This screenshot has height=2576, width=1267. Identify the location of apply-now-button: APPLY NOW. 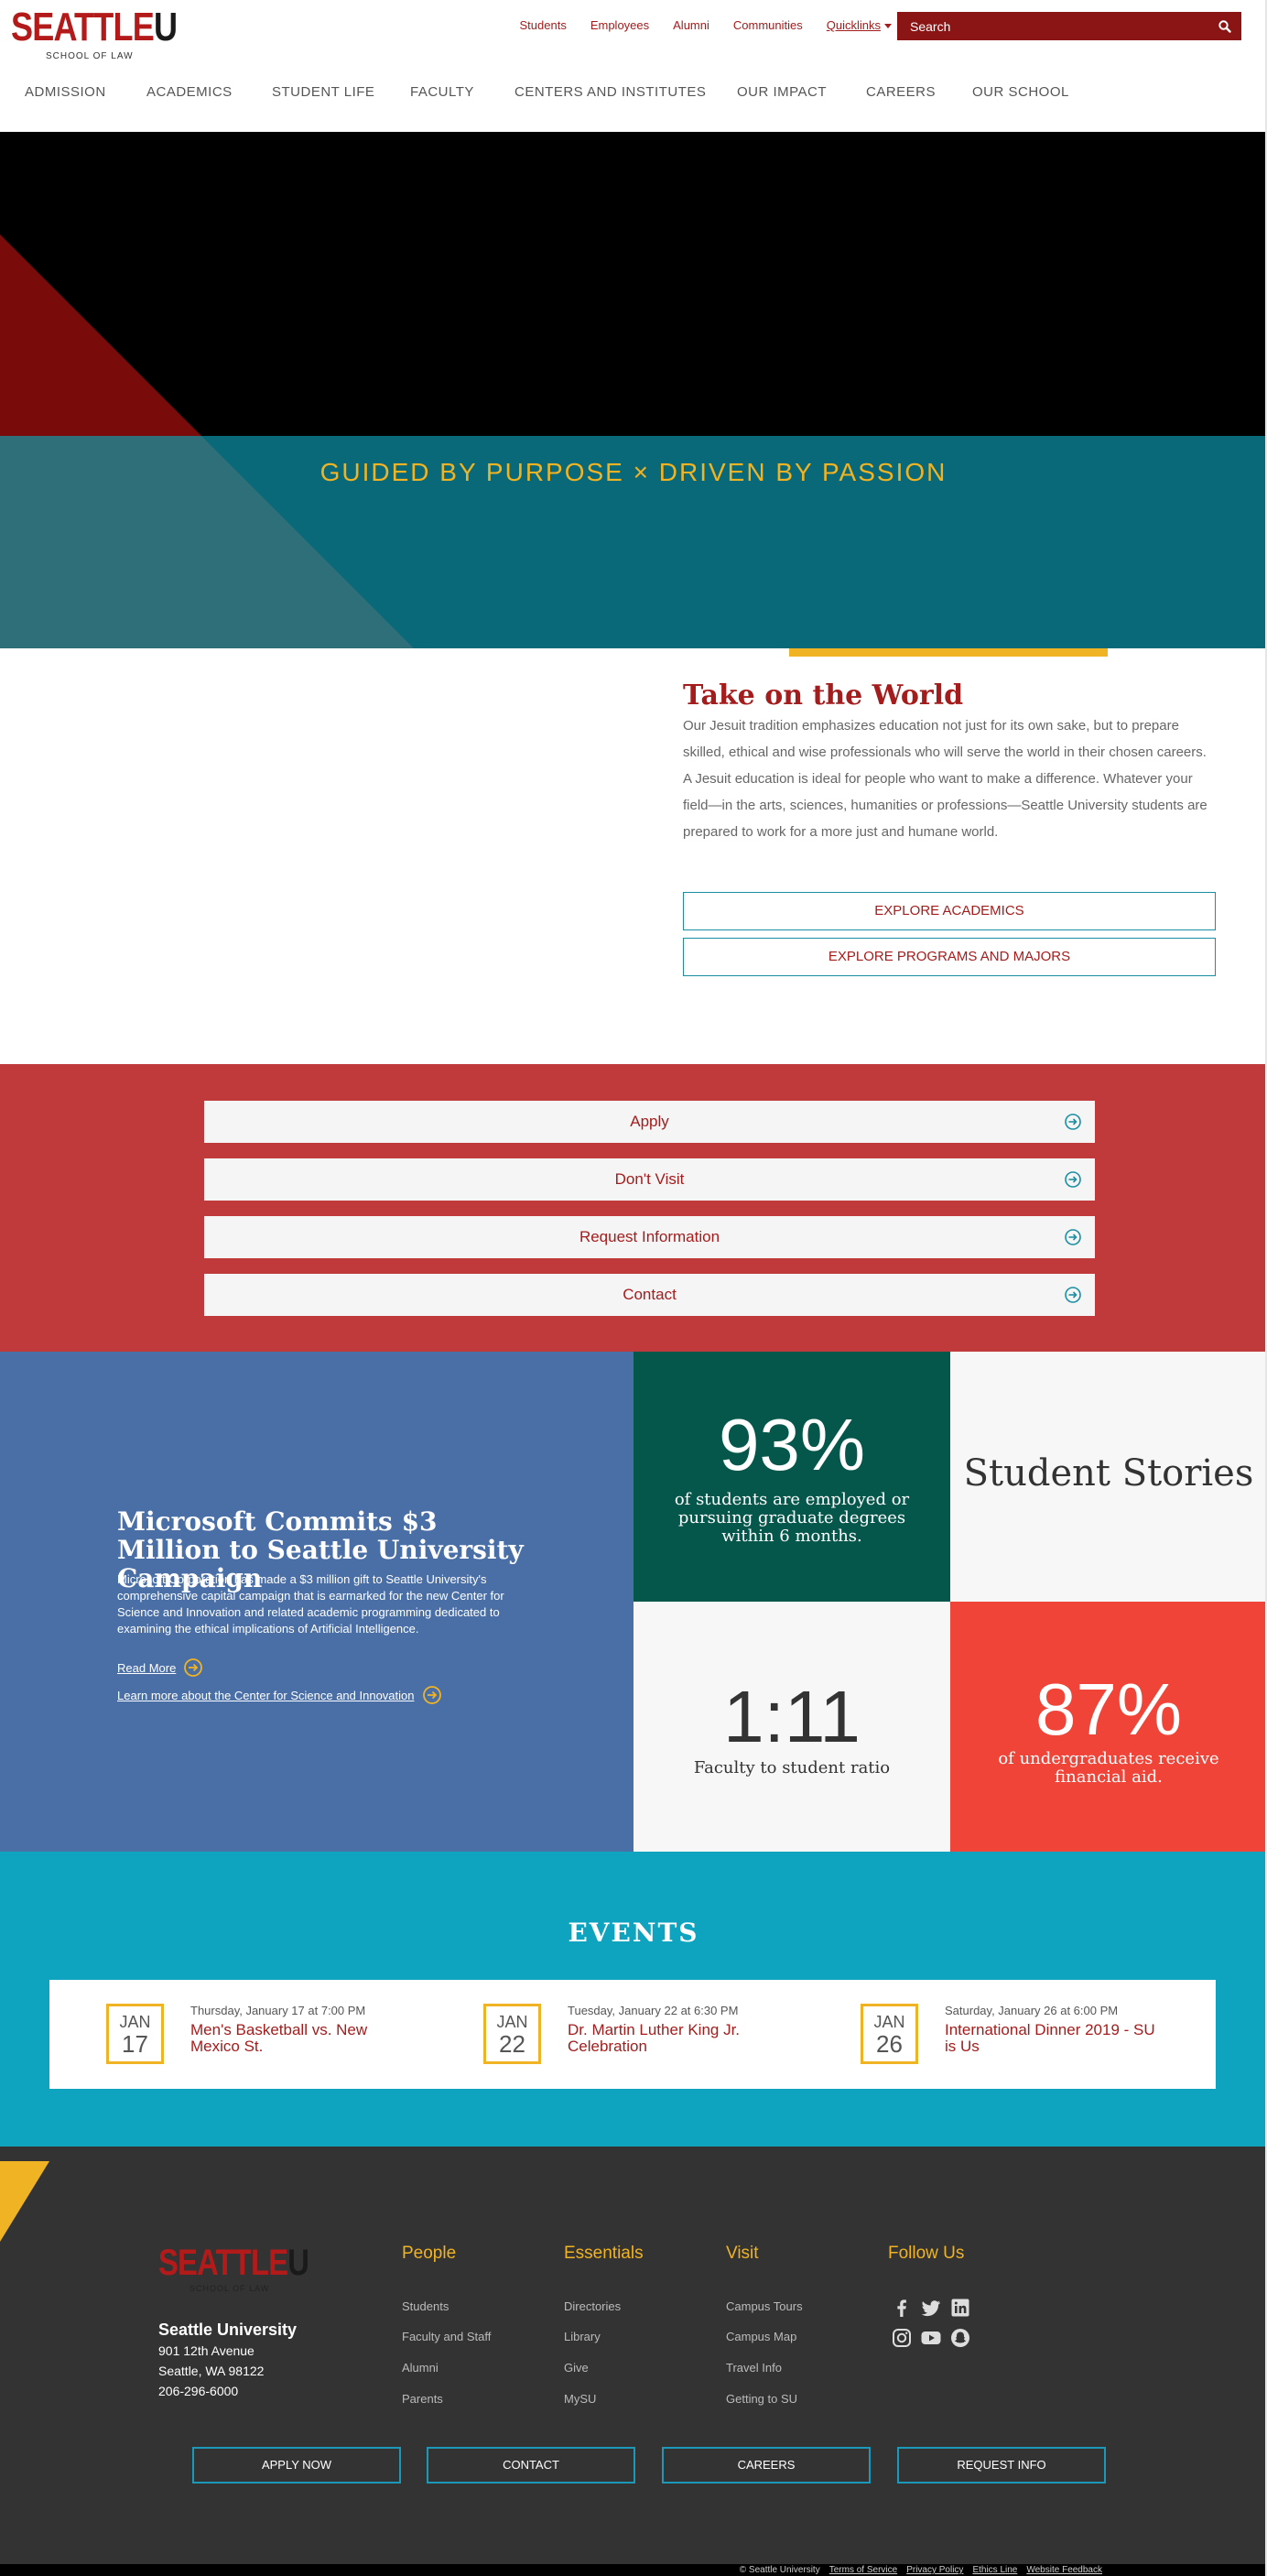
(296, 2465).